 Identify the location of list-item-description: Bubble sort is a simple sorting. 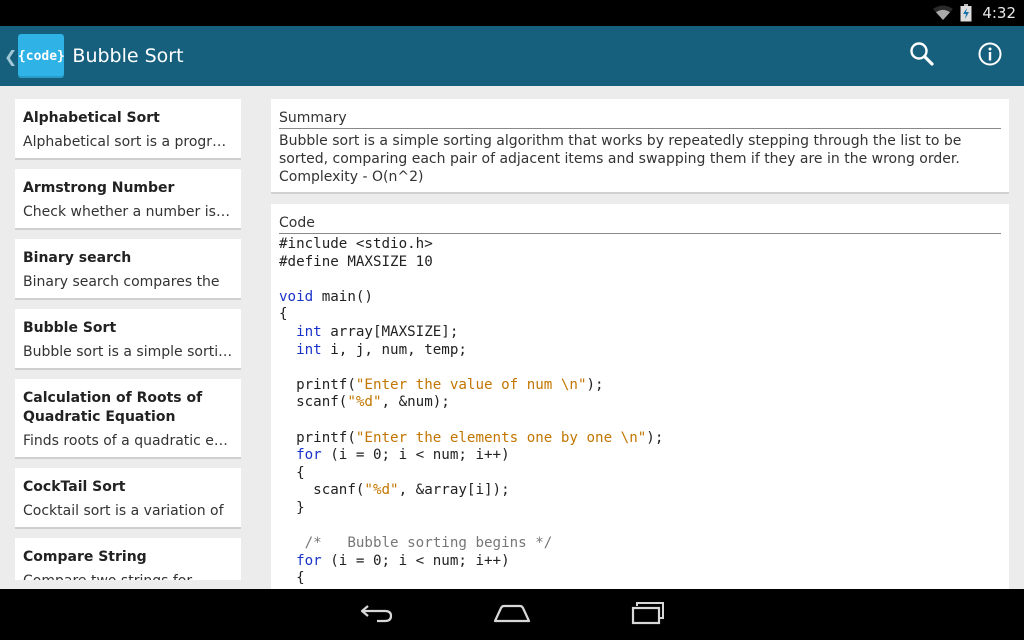
(128, 352).